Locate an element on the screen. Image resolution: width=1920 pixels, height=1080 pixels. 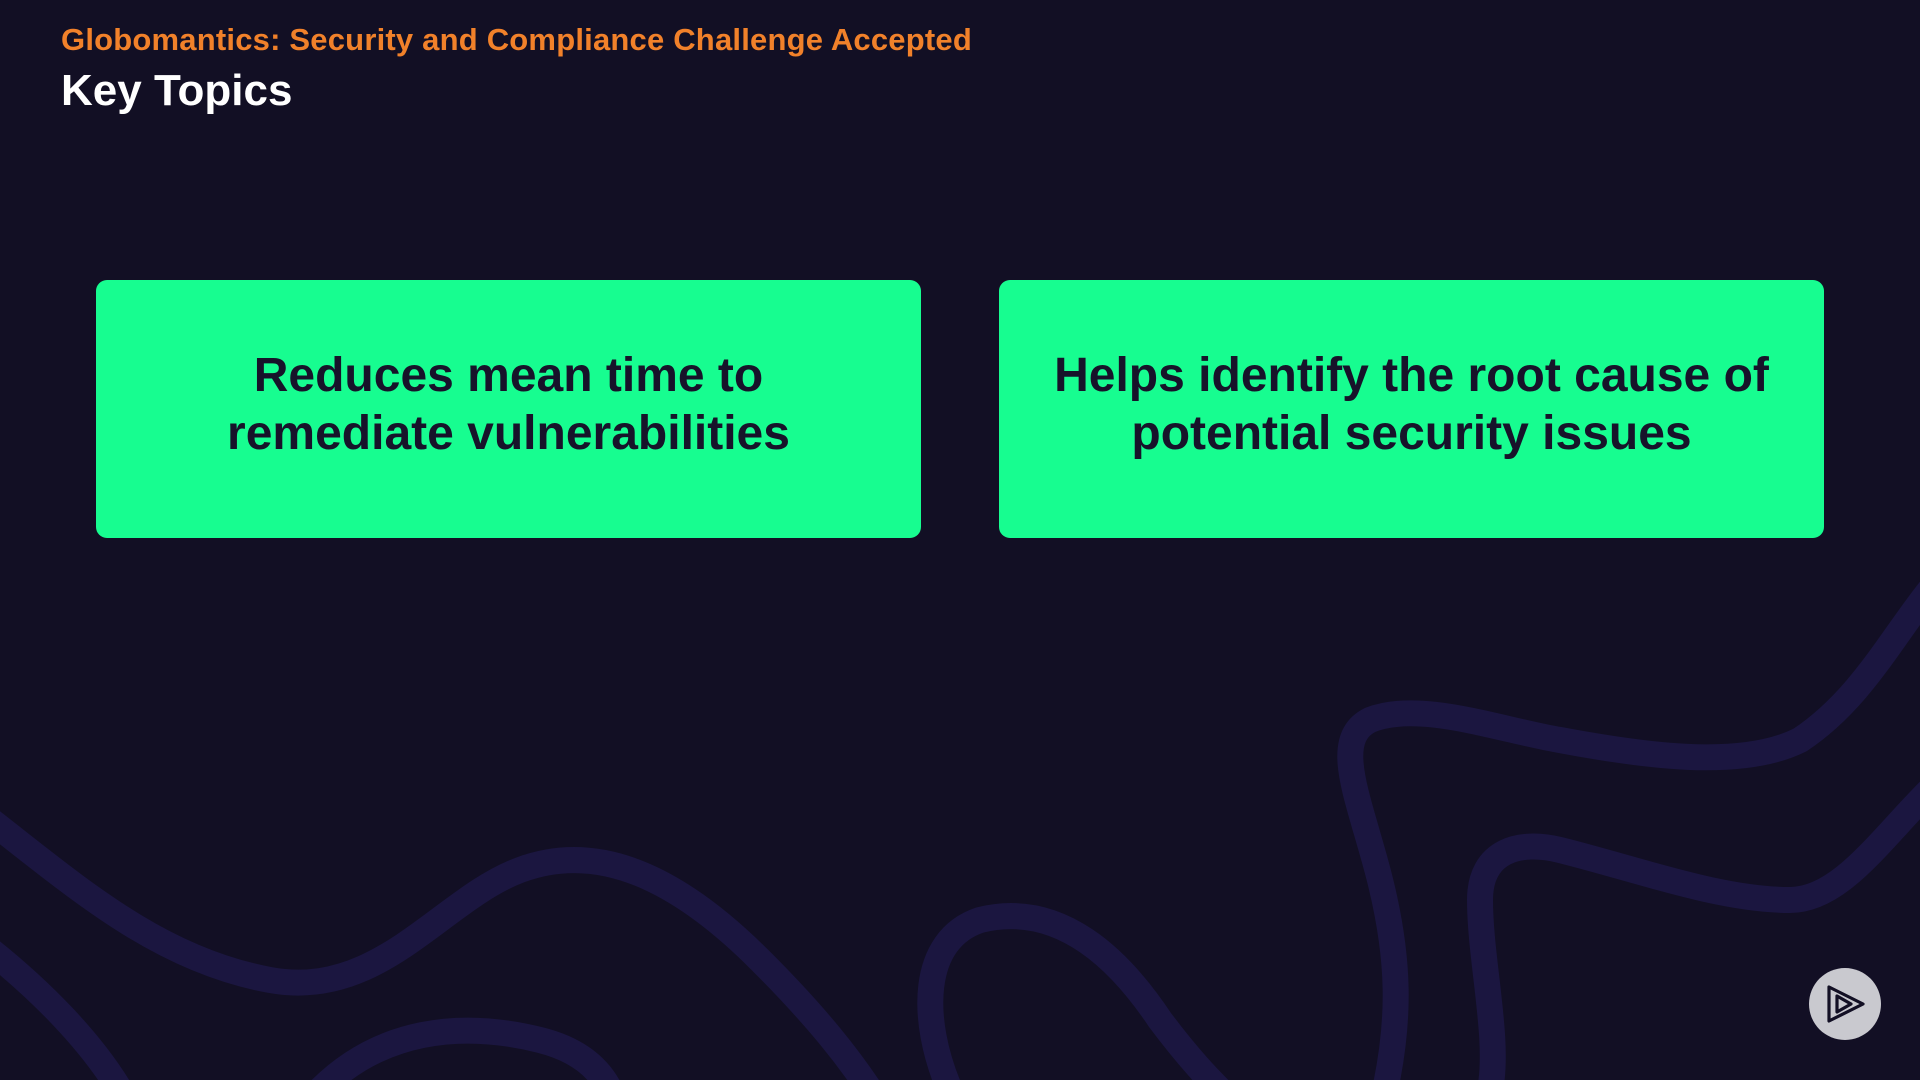
play-button is located at coordinates (1845, 1004).